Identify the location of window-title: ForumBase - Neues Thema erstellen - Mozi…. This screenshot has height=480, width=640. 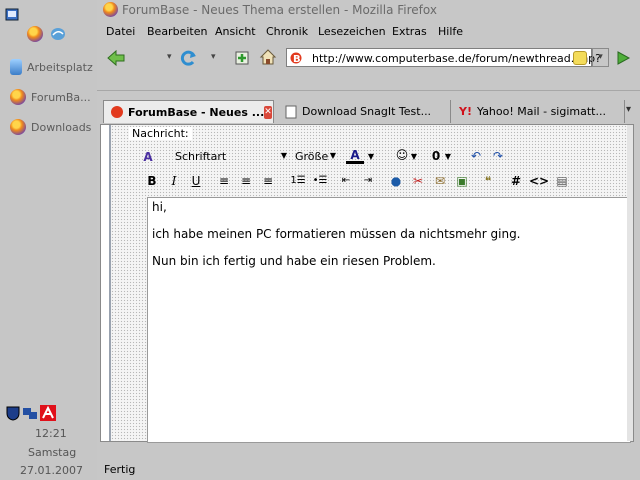
(279, 10).